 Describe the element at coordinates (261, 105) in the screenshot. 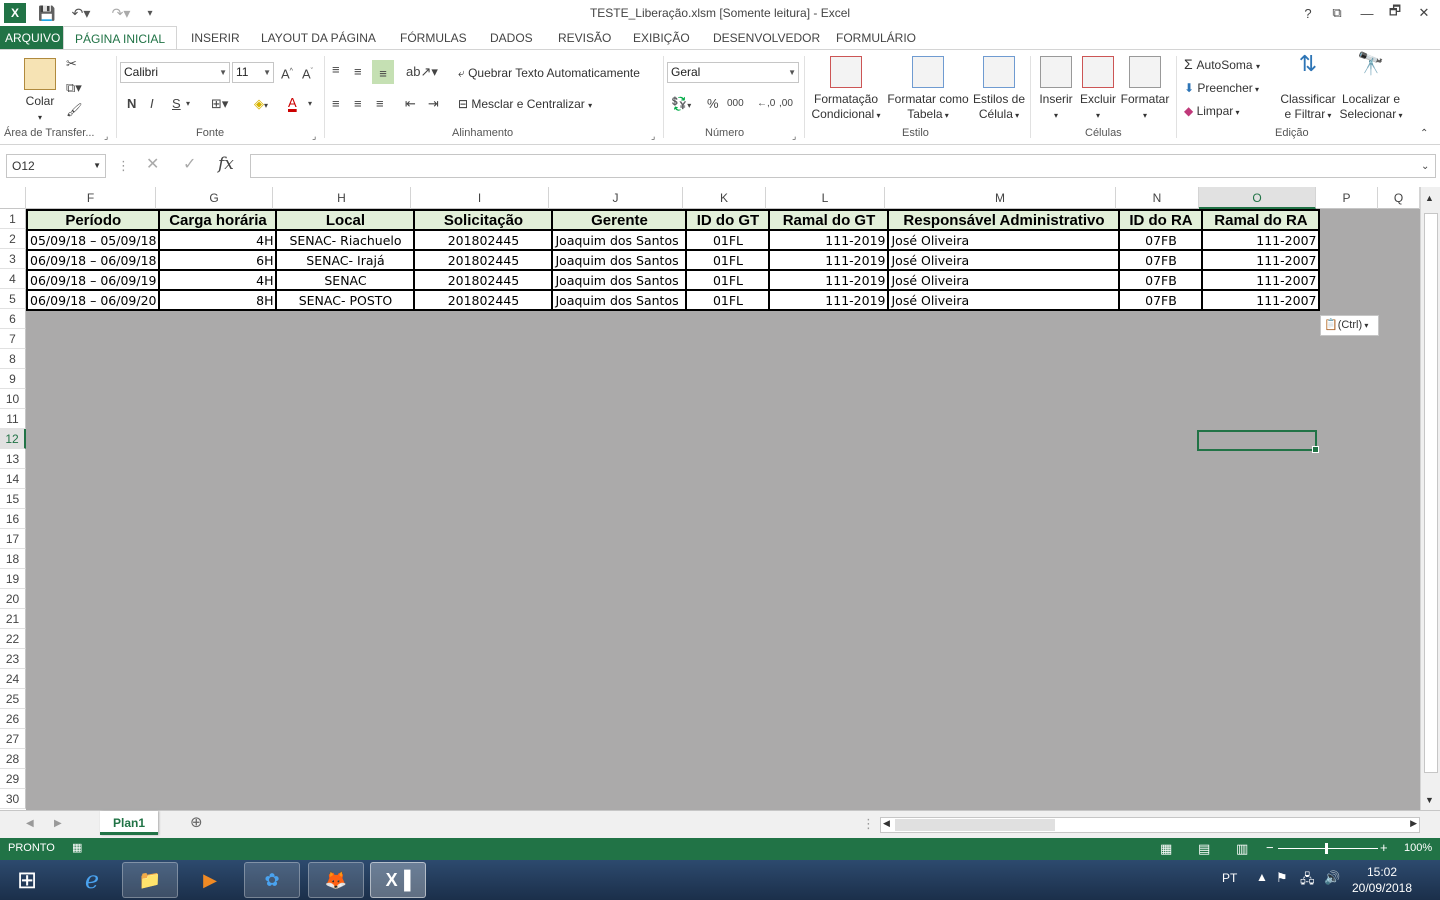

I see `fill-color-icon: ◈▾` at that location.